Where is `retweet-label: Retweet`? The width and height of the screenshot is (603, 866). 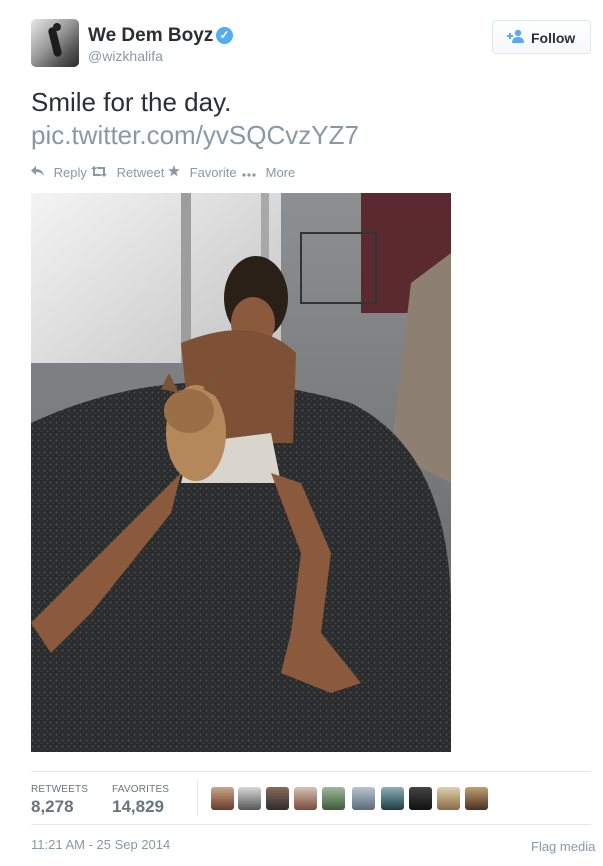
retweet-label: Retweet is located at coordinates (140, 172).